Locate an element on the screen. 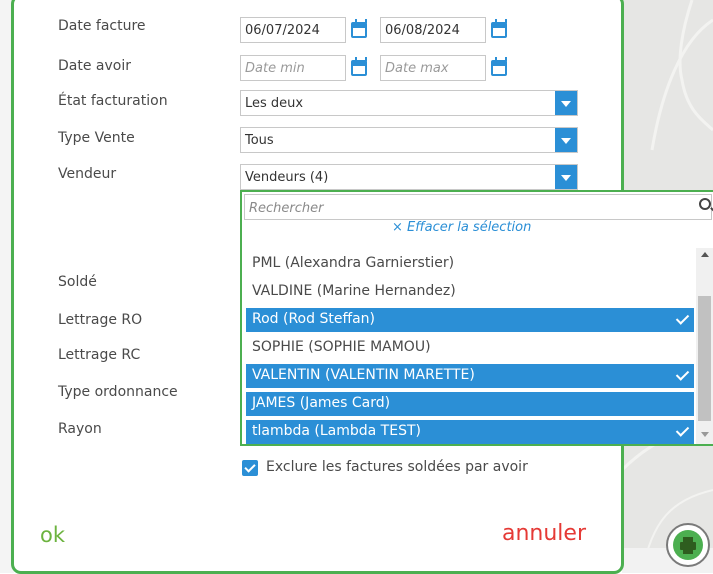 Image resolution: width=713 pixels, height=574 pixels. vendeur-option-label: PML (Alexandra Garnierstier) is located at coordinates (353, 263).